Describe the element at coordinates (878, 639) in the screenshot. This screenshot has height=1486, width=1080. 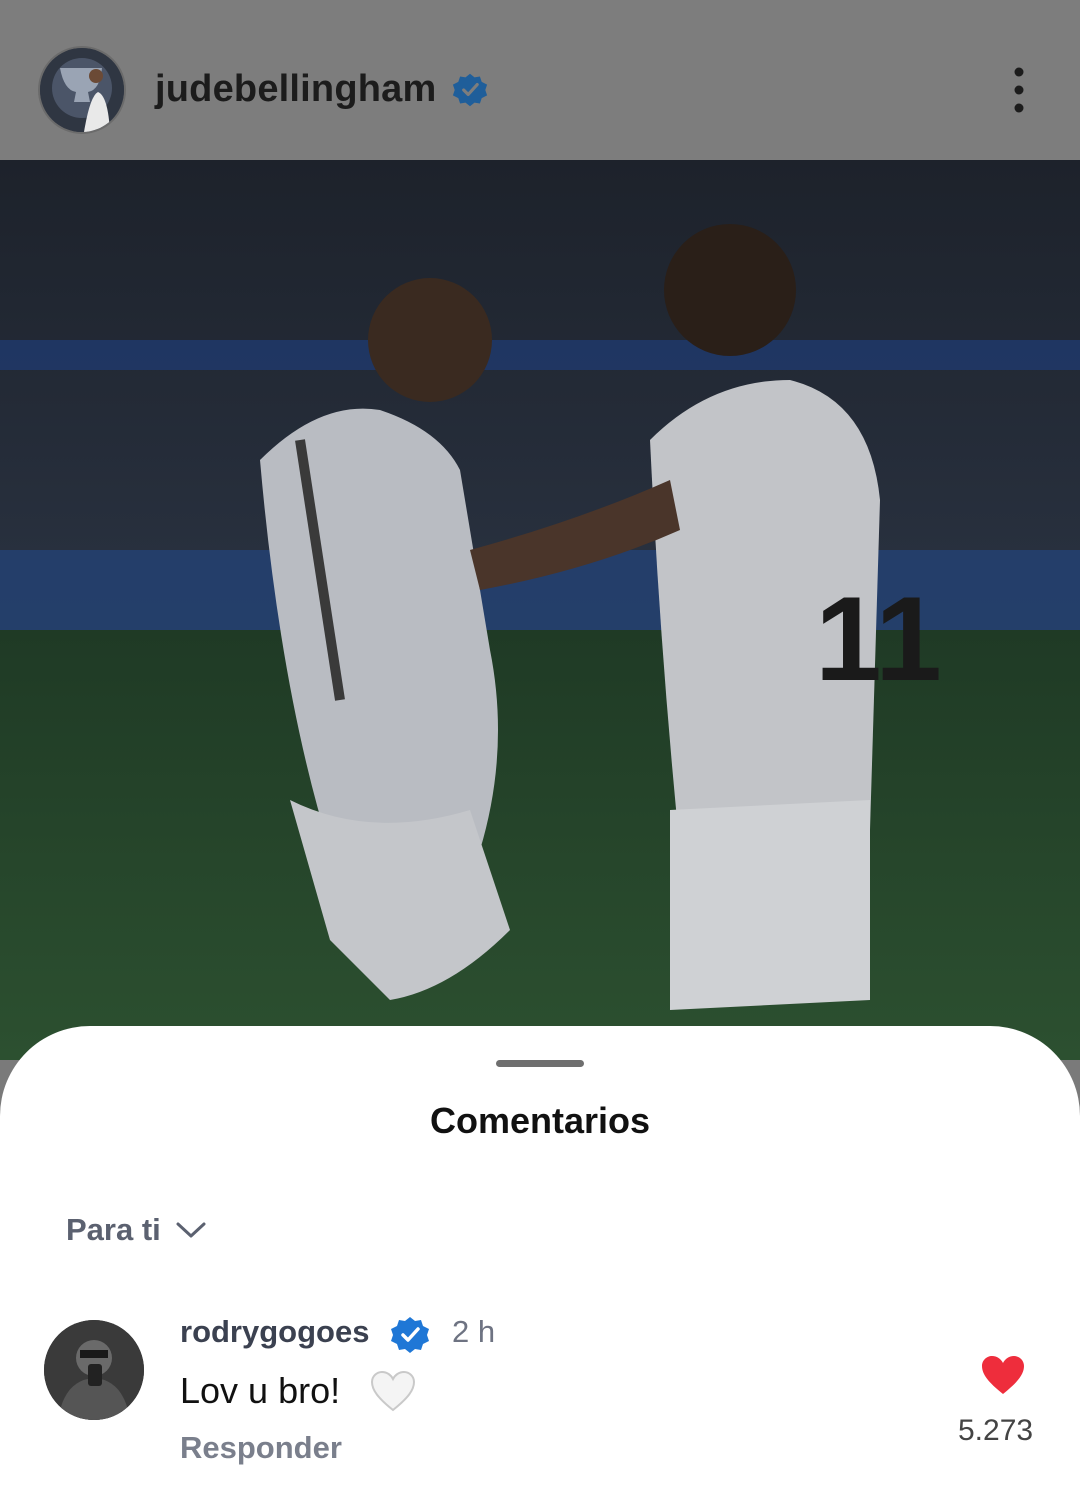
I see `svg-text: 11` at that location.